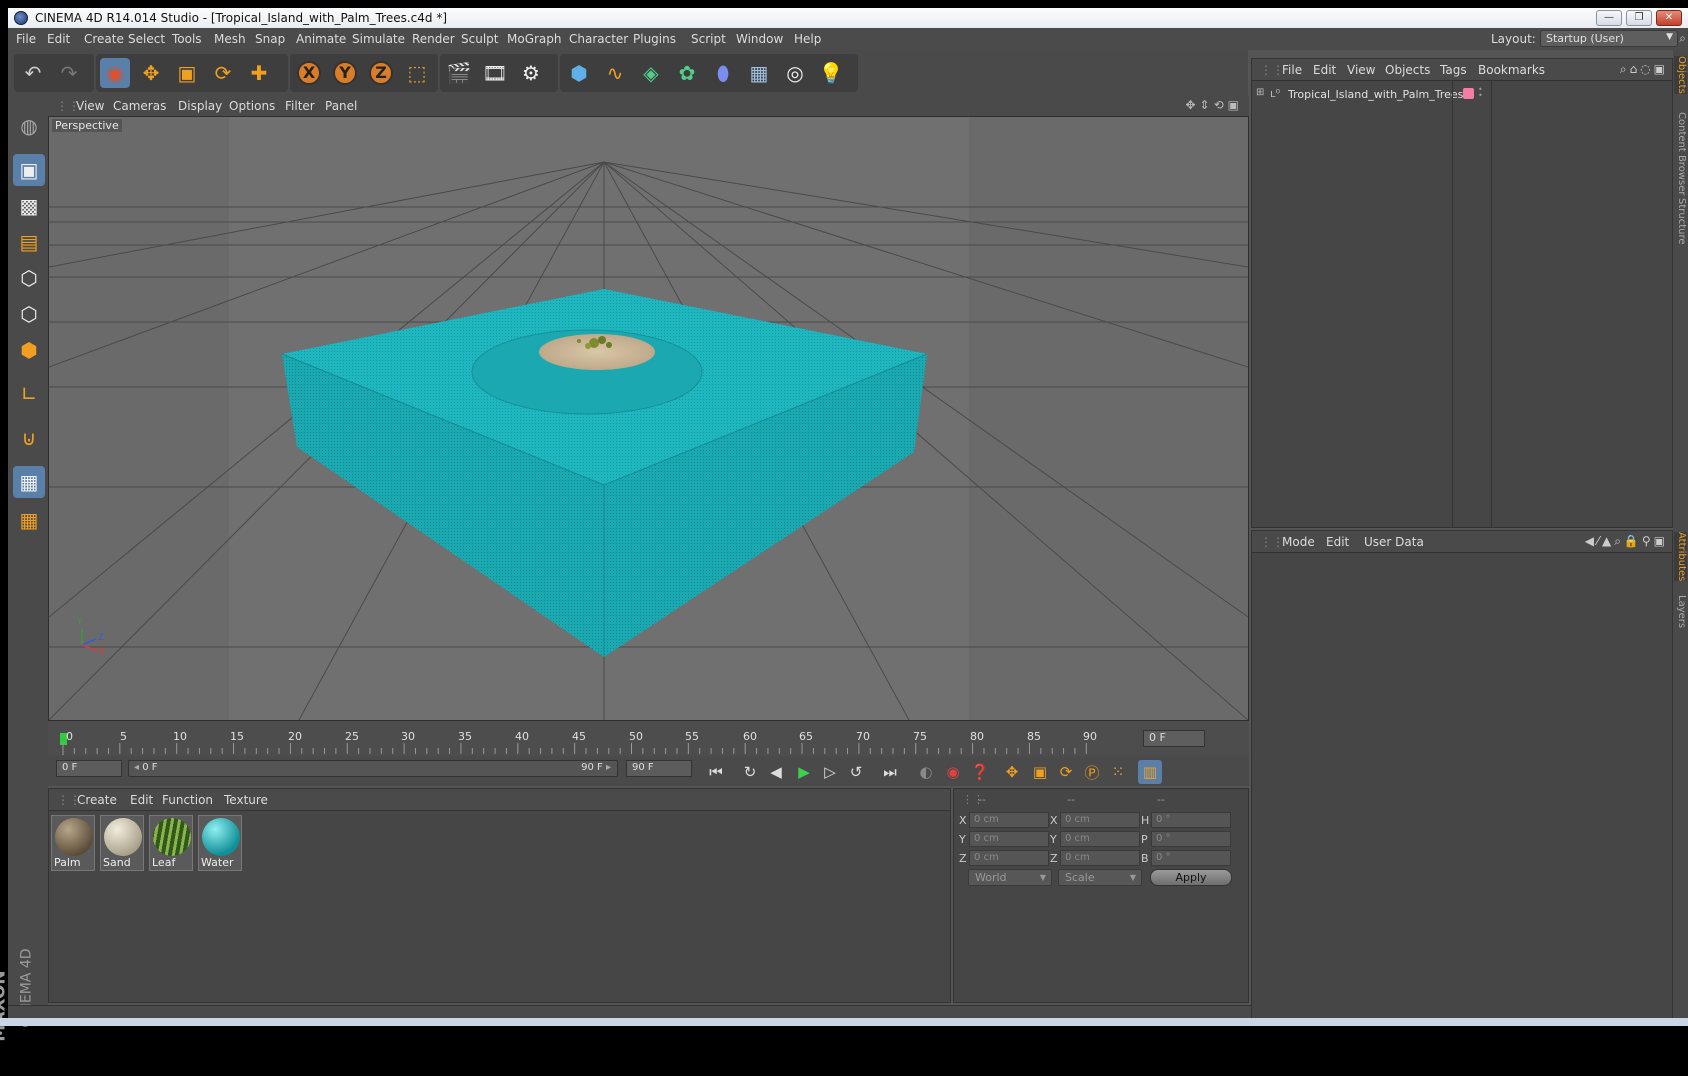  What do you see at coordinates (1680, 611) in the screenshot?
I see `tab-layers: Layers` at bounding box center [1680, 611].